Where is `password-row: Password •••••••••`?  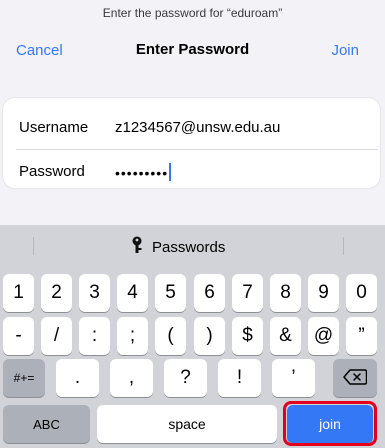 password-row: Password ••••••••• is located at coordinates (191, 170).